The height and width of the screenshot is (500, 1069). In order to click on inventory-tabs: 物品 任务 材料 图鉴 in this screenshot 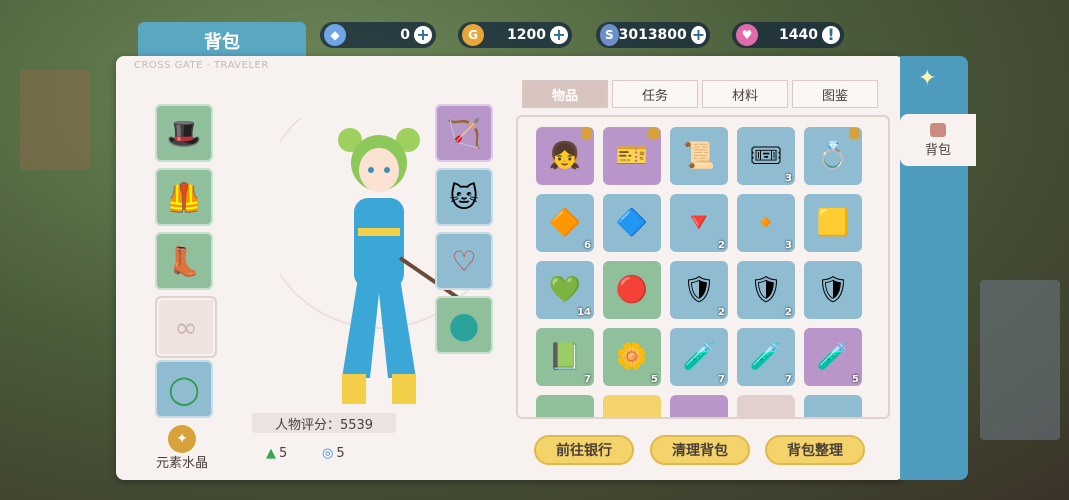, I will do `click(701, 95)`.